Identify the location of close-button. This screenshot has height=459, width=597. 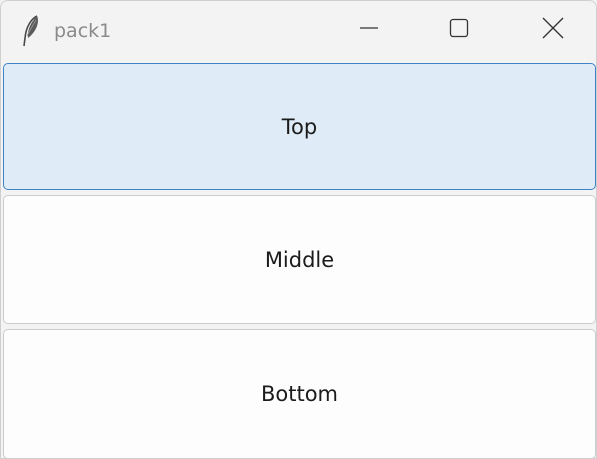
(552, 30).